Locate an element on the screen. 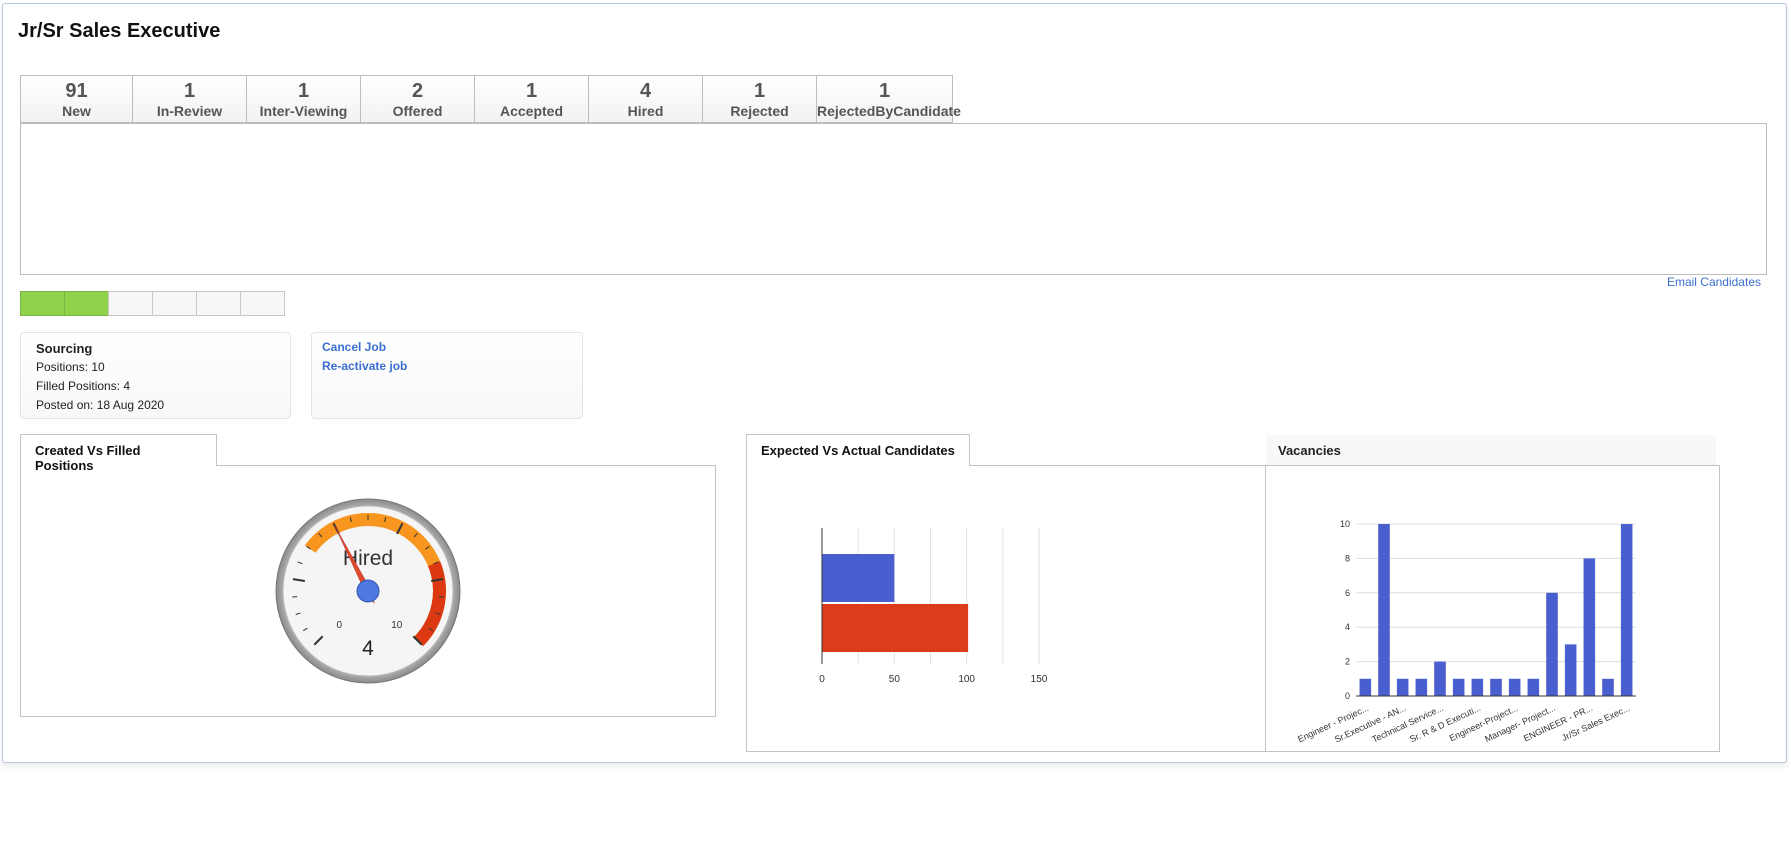 The height and width of the screenshot is (855, 1791). cancel-job-link: Cancel Job is located at coordinates (447, 347).